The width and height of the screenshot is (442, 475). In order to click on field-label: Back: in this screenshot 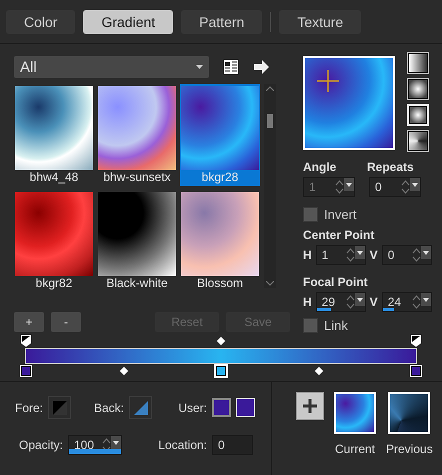, I will do `click(108, 407)`.